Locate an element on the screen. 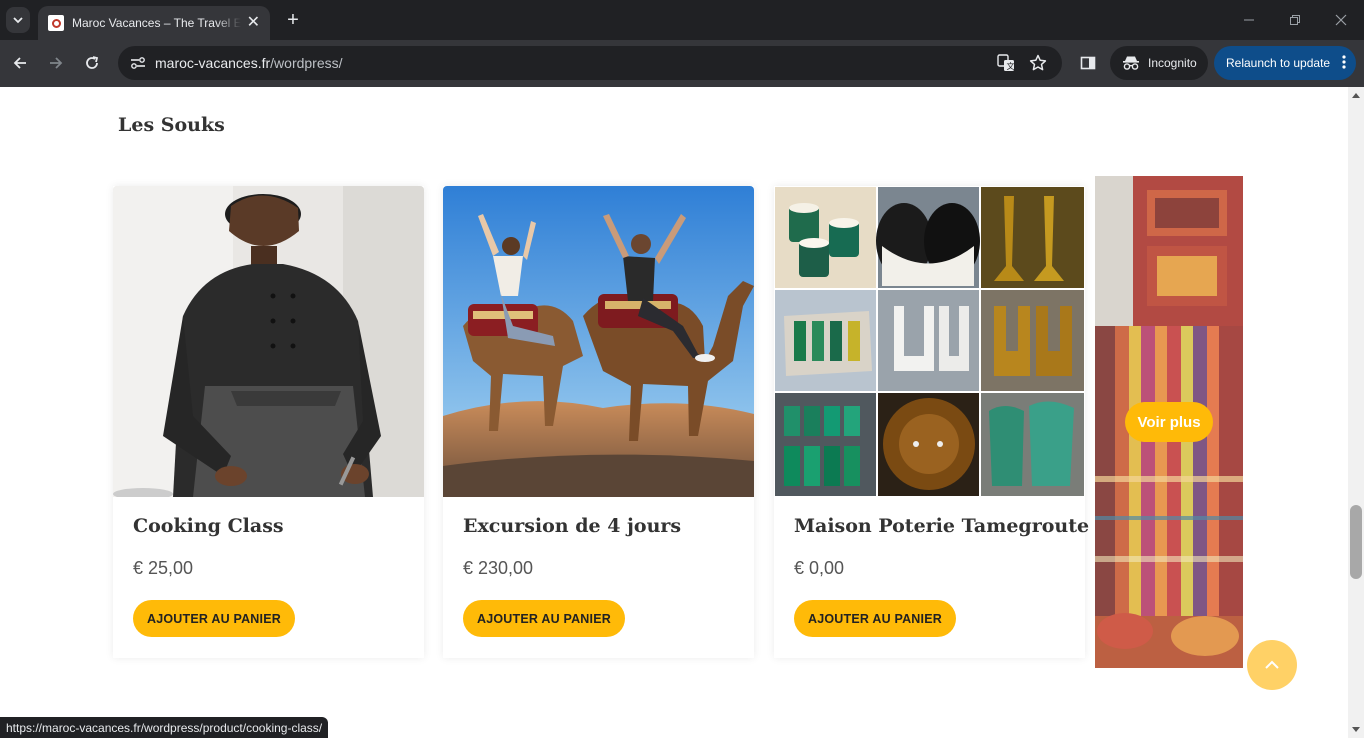 This screenshot has width=1364, height=738. tab-title: Maroc Vacances – The Travel Ex is located at coordinates (156, 23).